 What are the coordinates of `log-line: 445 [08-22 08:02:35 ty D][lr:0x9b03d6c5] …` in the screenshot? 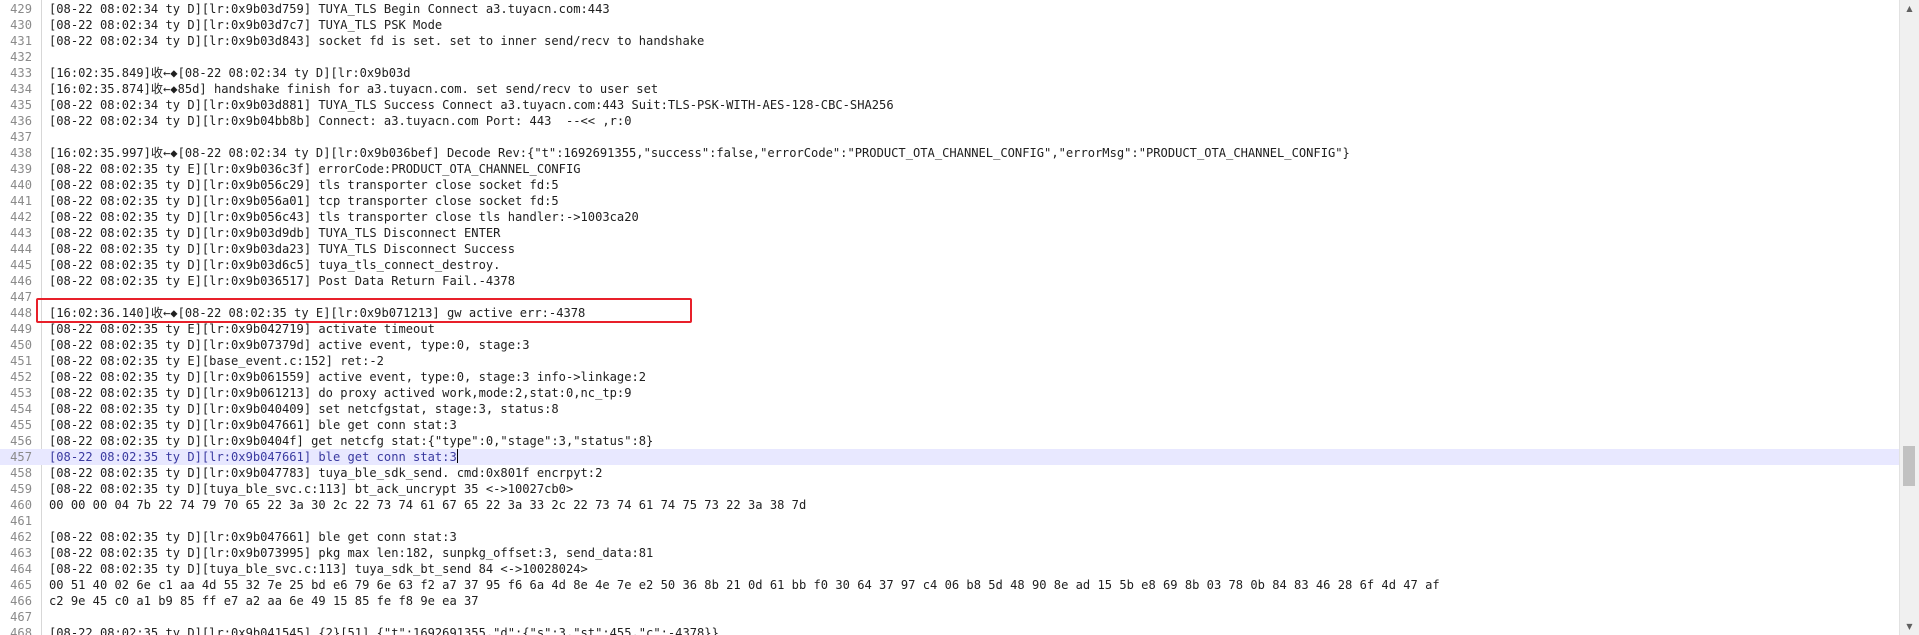 It's located at (950, 265).